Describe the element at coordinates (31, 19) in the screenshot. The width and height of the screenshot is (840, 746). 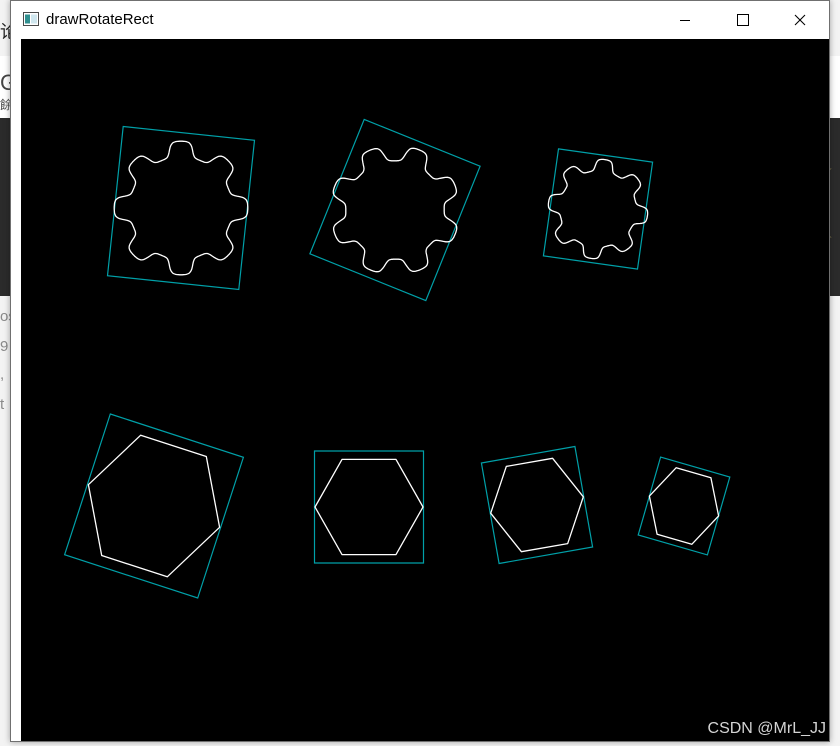
I see `app-icon` at that location.